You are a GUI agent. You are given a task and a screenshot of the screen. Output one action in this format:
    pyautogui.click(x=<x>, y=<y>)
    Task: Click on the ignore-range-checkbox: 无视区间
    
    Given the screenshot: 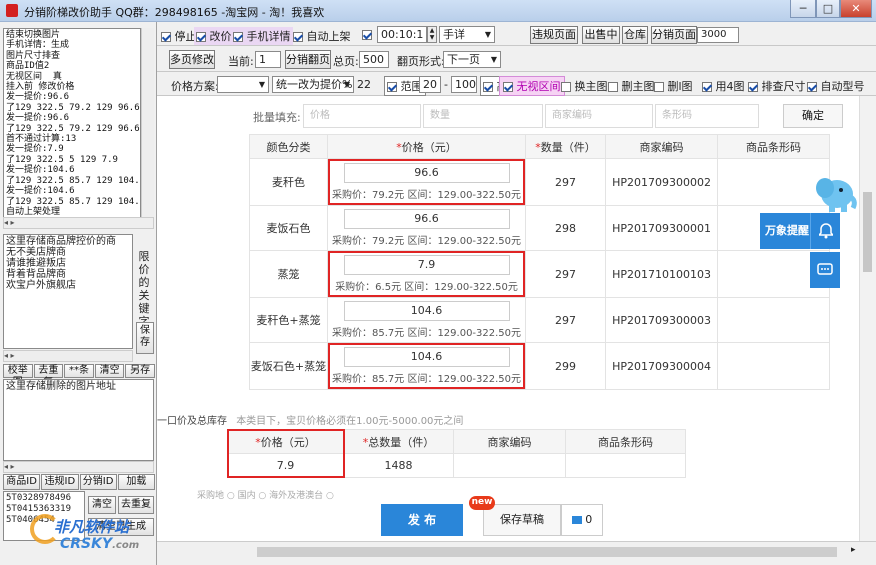 What is the action you would take?
    pyautogui.click(x=532, y=86)
    